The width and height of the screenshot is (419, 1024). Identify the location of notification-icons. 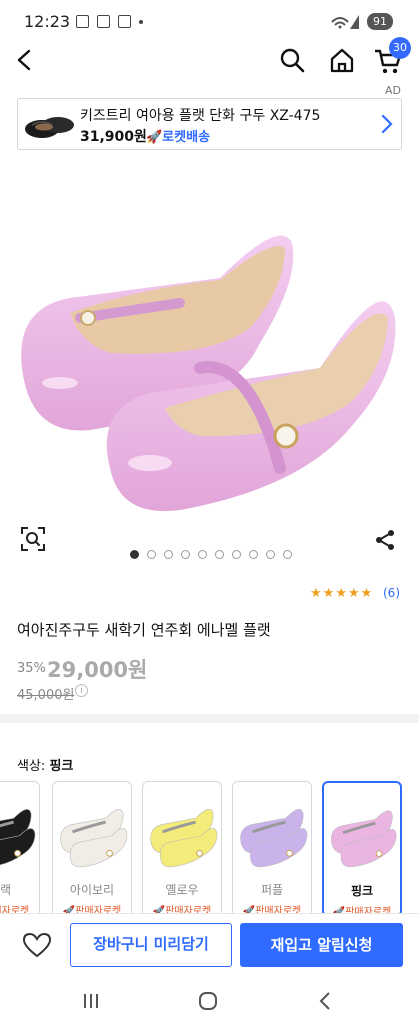
(109, 21).